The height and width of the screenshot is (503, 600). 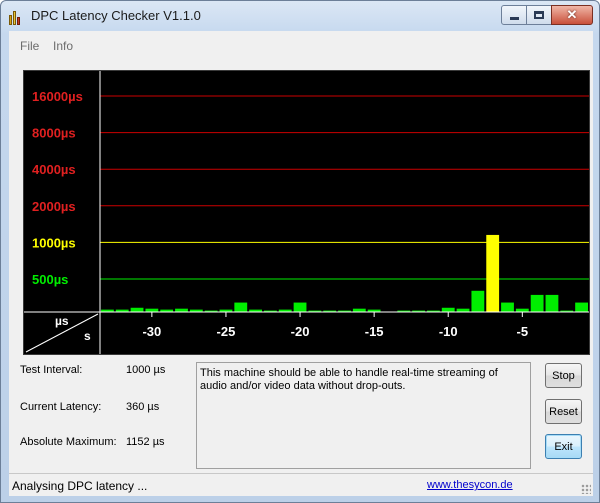 I want to click on absolute-maximum-label: Absolute Maximum:, so click(x=68, y=442).